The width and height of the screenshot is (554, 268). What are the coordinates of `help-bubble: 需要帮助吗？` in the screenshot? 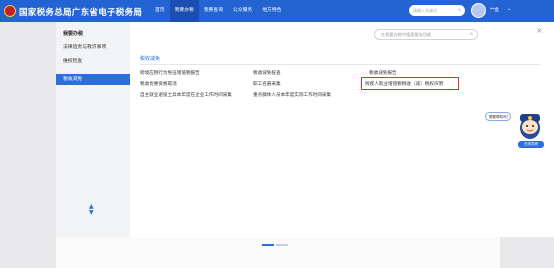 It's located at (498, 116).